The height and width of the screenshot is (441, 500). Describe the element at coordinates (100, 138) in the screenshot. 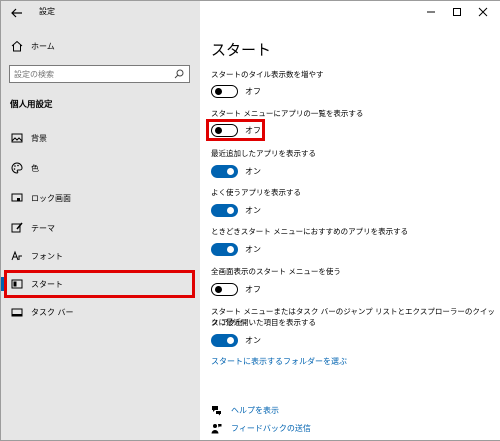

I see `sidebar-item-background: 背景` at that location.